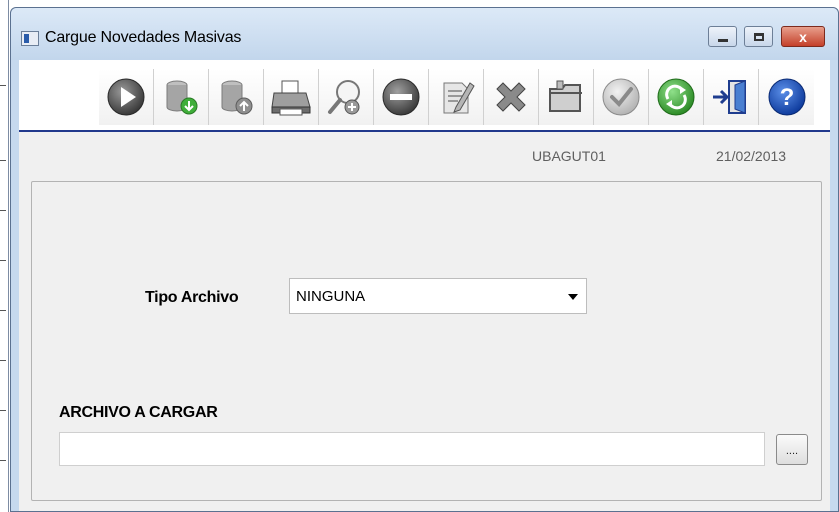 The height and width of the screenshot is (512, 839). I want to click on folder-icon, so click(565, 96).